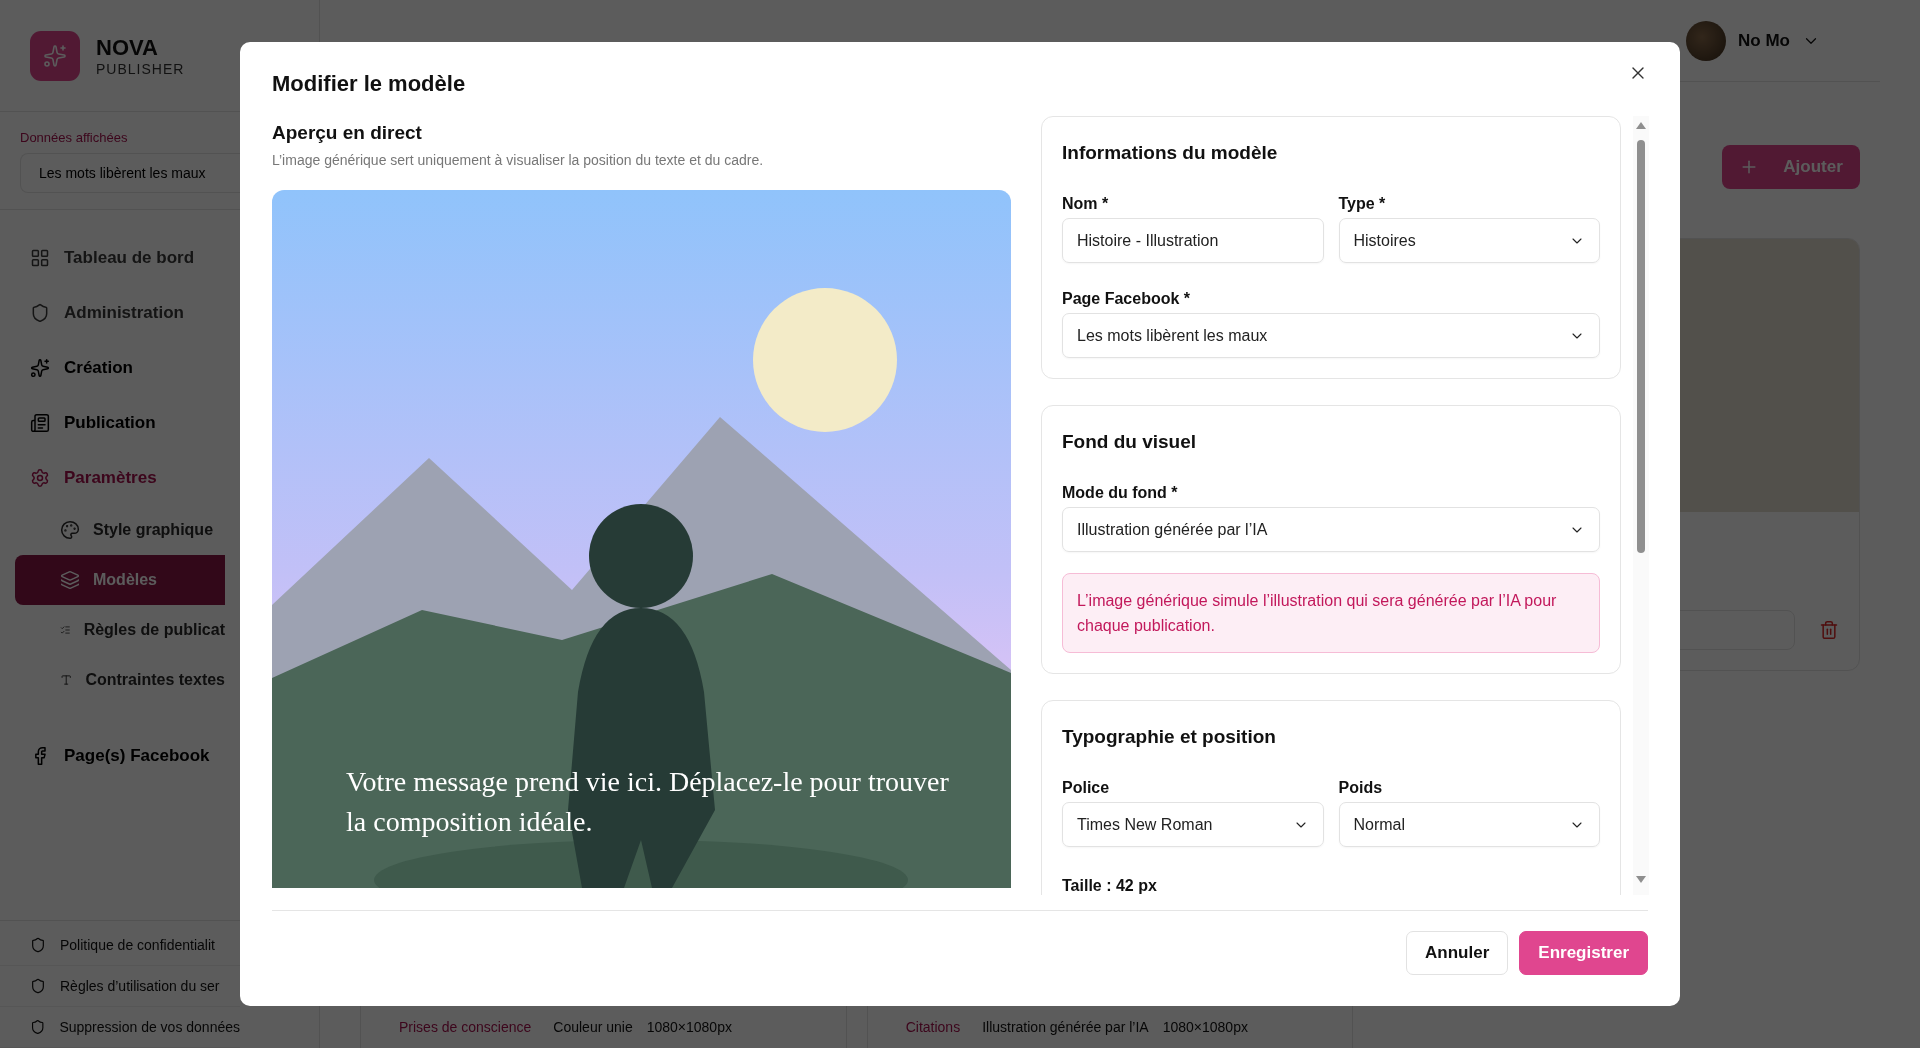 The height and width of the screenshot is (1048, 1920). I want to click on info-notice: L’image générique simule l’illustration qui sera générée par l’IA pour chaque publication., so click(1331, 613).